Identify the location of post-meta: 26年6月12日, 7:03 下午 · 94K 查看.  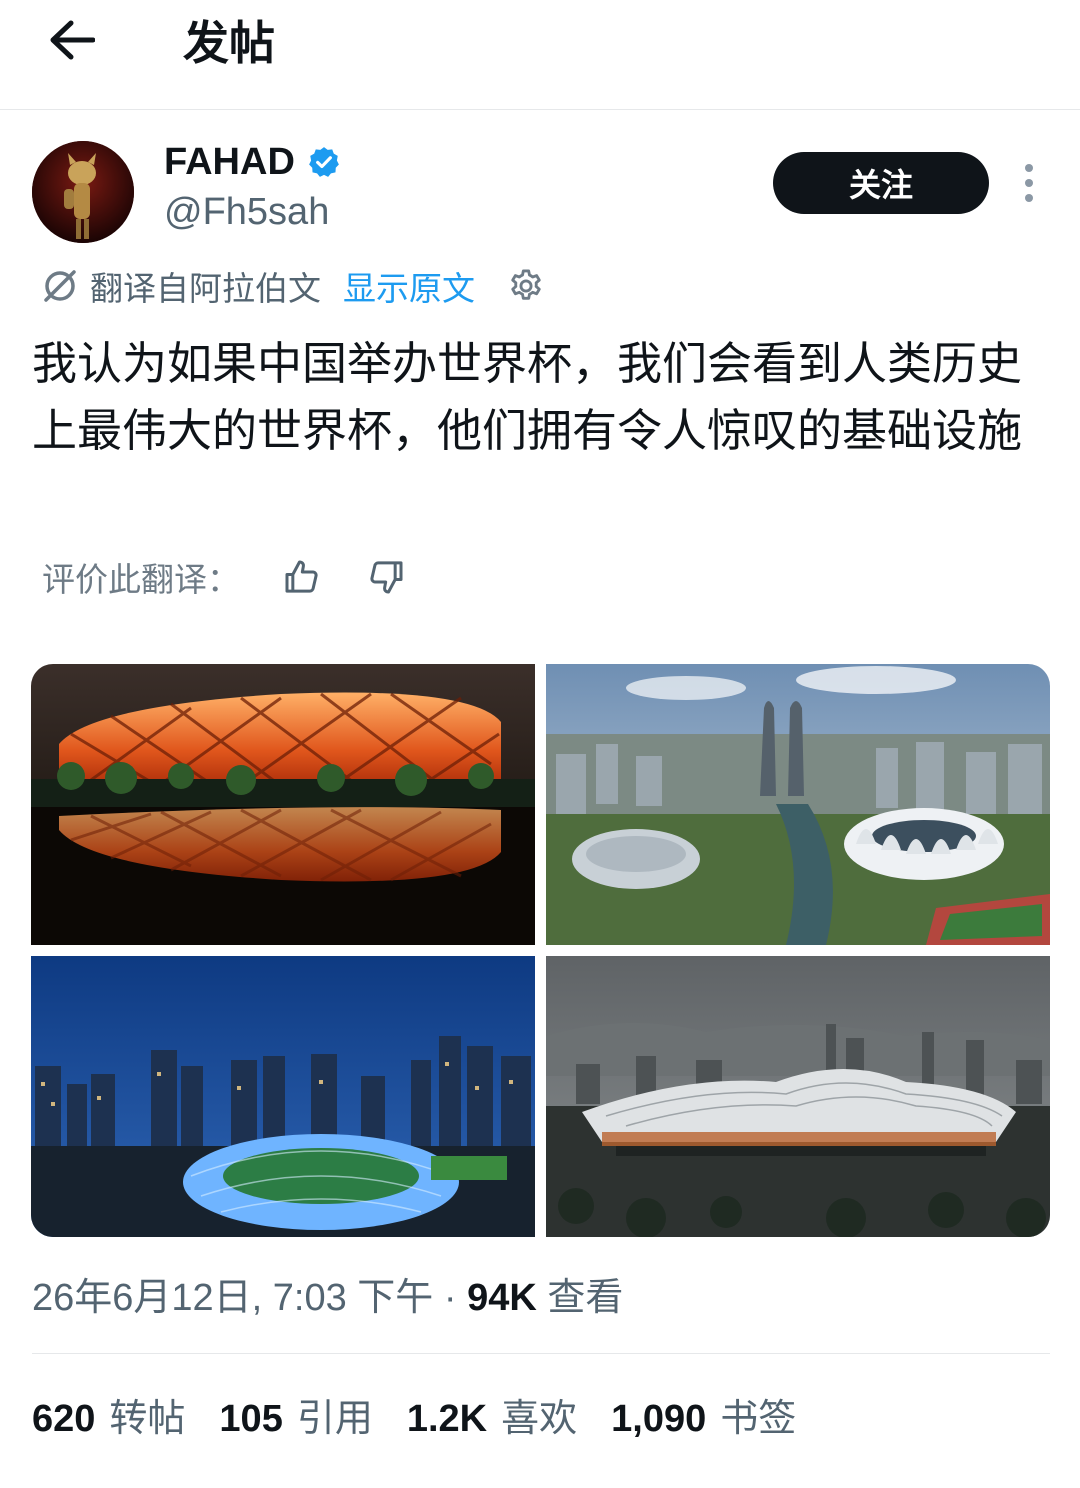
(327, 1298).